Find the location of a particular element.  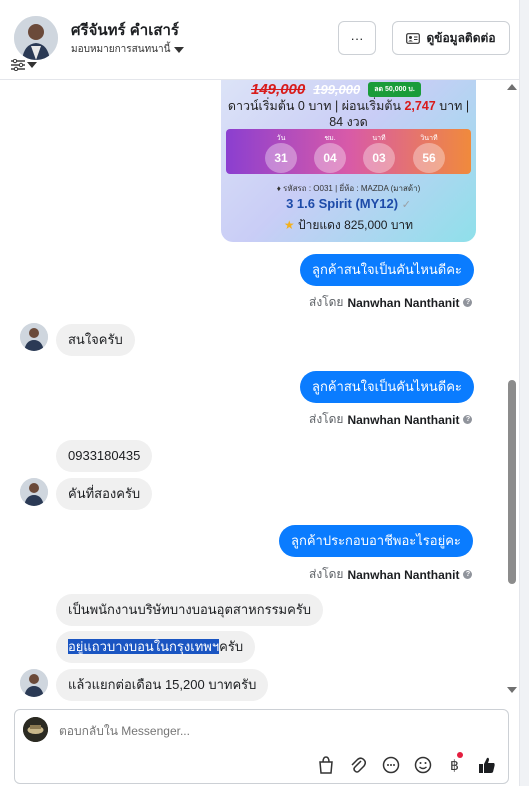

red-plate-text: ป้ายแดง 825,000 บาท is located at coordinates (356, 225).